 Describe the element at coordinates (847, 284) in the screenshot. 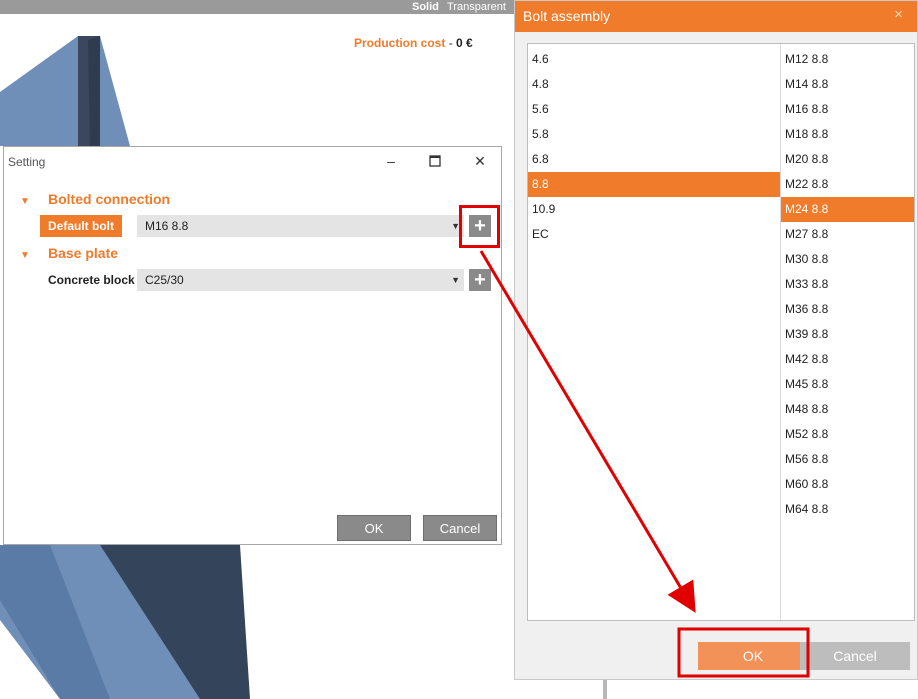

I see `size-list-item: M33 8.8` at that location.